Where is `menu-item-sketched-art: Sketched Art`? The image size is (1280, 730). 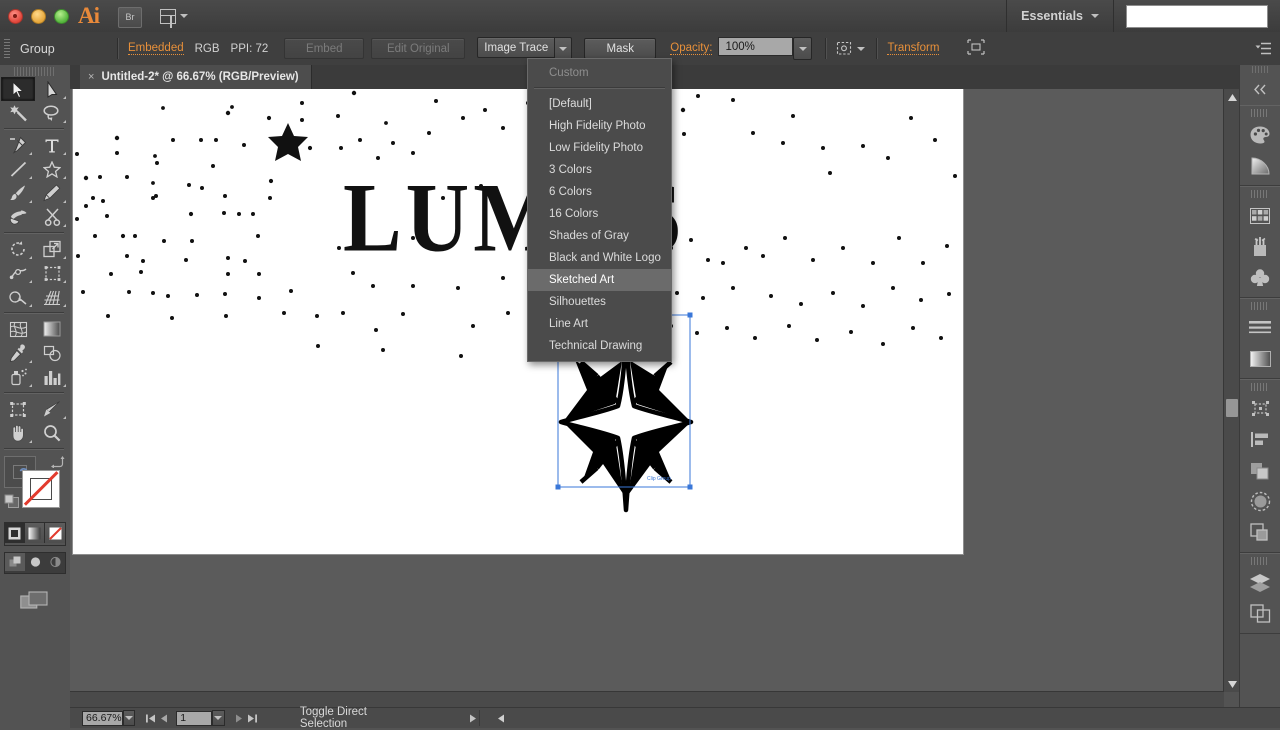 menu-item-sketched-art: Sketched Art is located at coordinates (599, 280).